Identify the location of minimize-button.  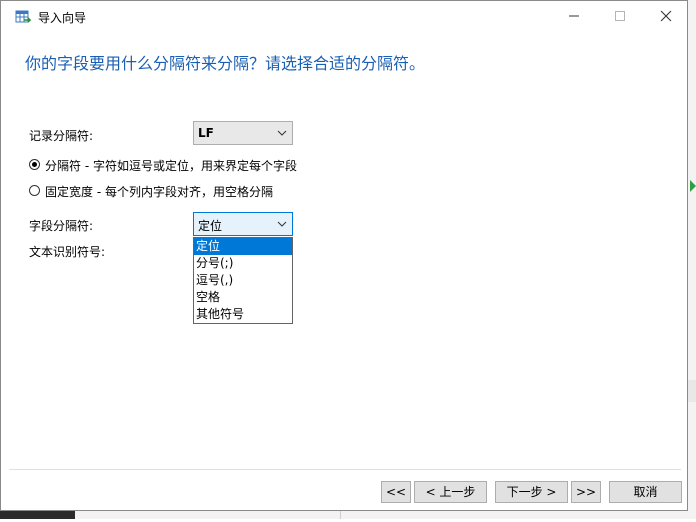
(574, 16).